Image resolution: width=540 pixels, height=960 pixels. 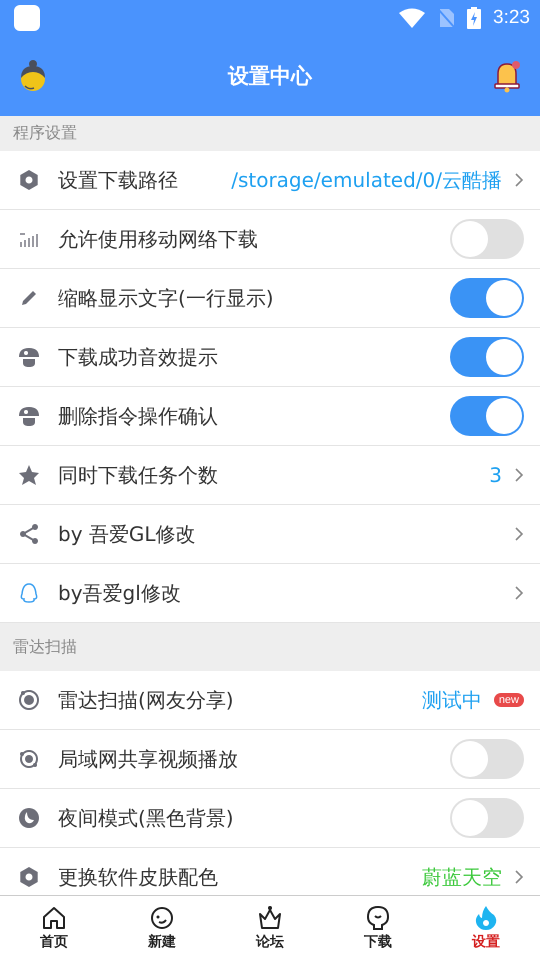 What do you see at coordinates (495, 475) in the screenshot?
I see `row-value: 3` at bounding box center [495, 475].